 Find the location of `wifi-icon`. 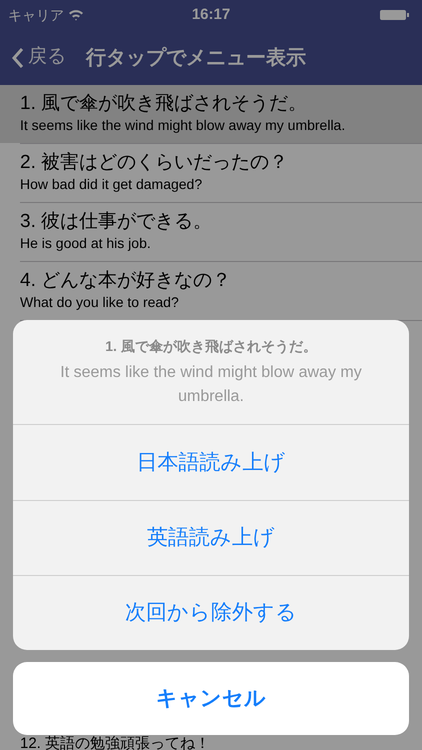

wifi-icon is located at coordinates (76, 15).